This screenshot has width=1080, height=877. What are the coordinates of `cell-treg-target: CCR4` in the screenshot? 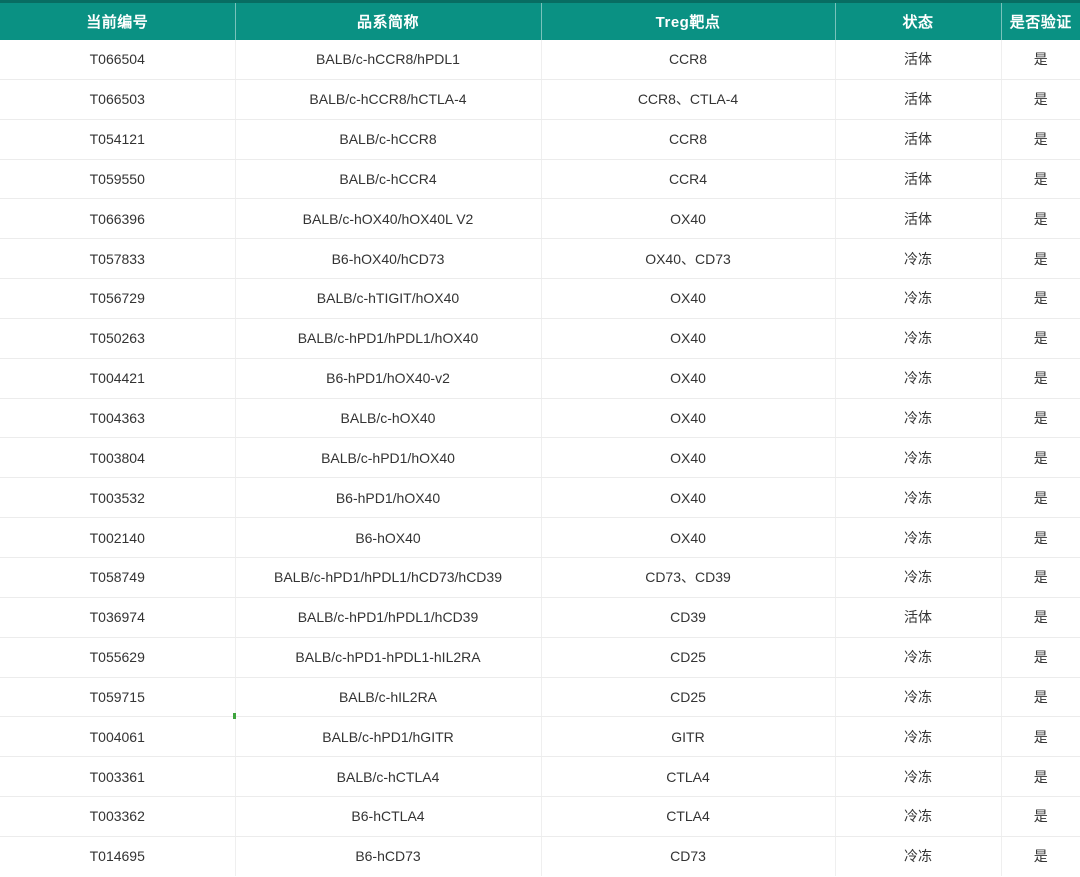 It's located at (687, 179).